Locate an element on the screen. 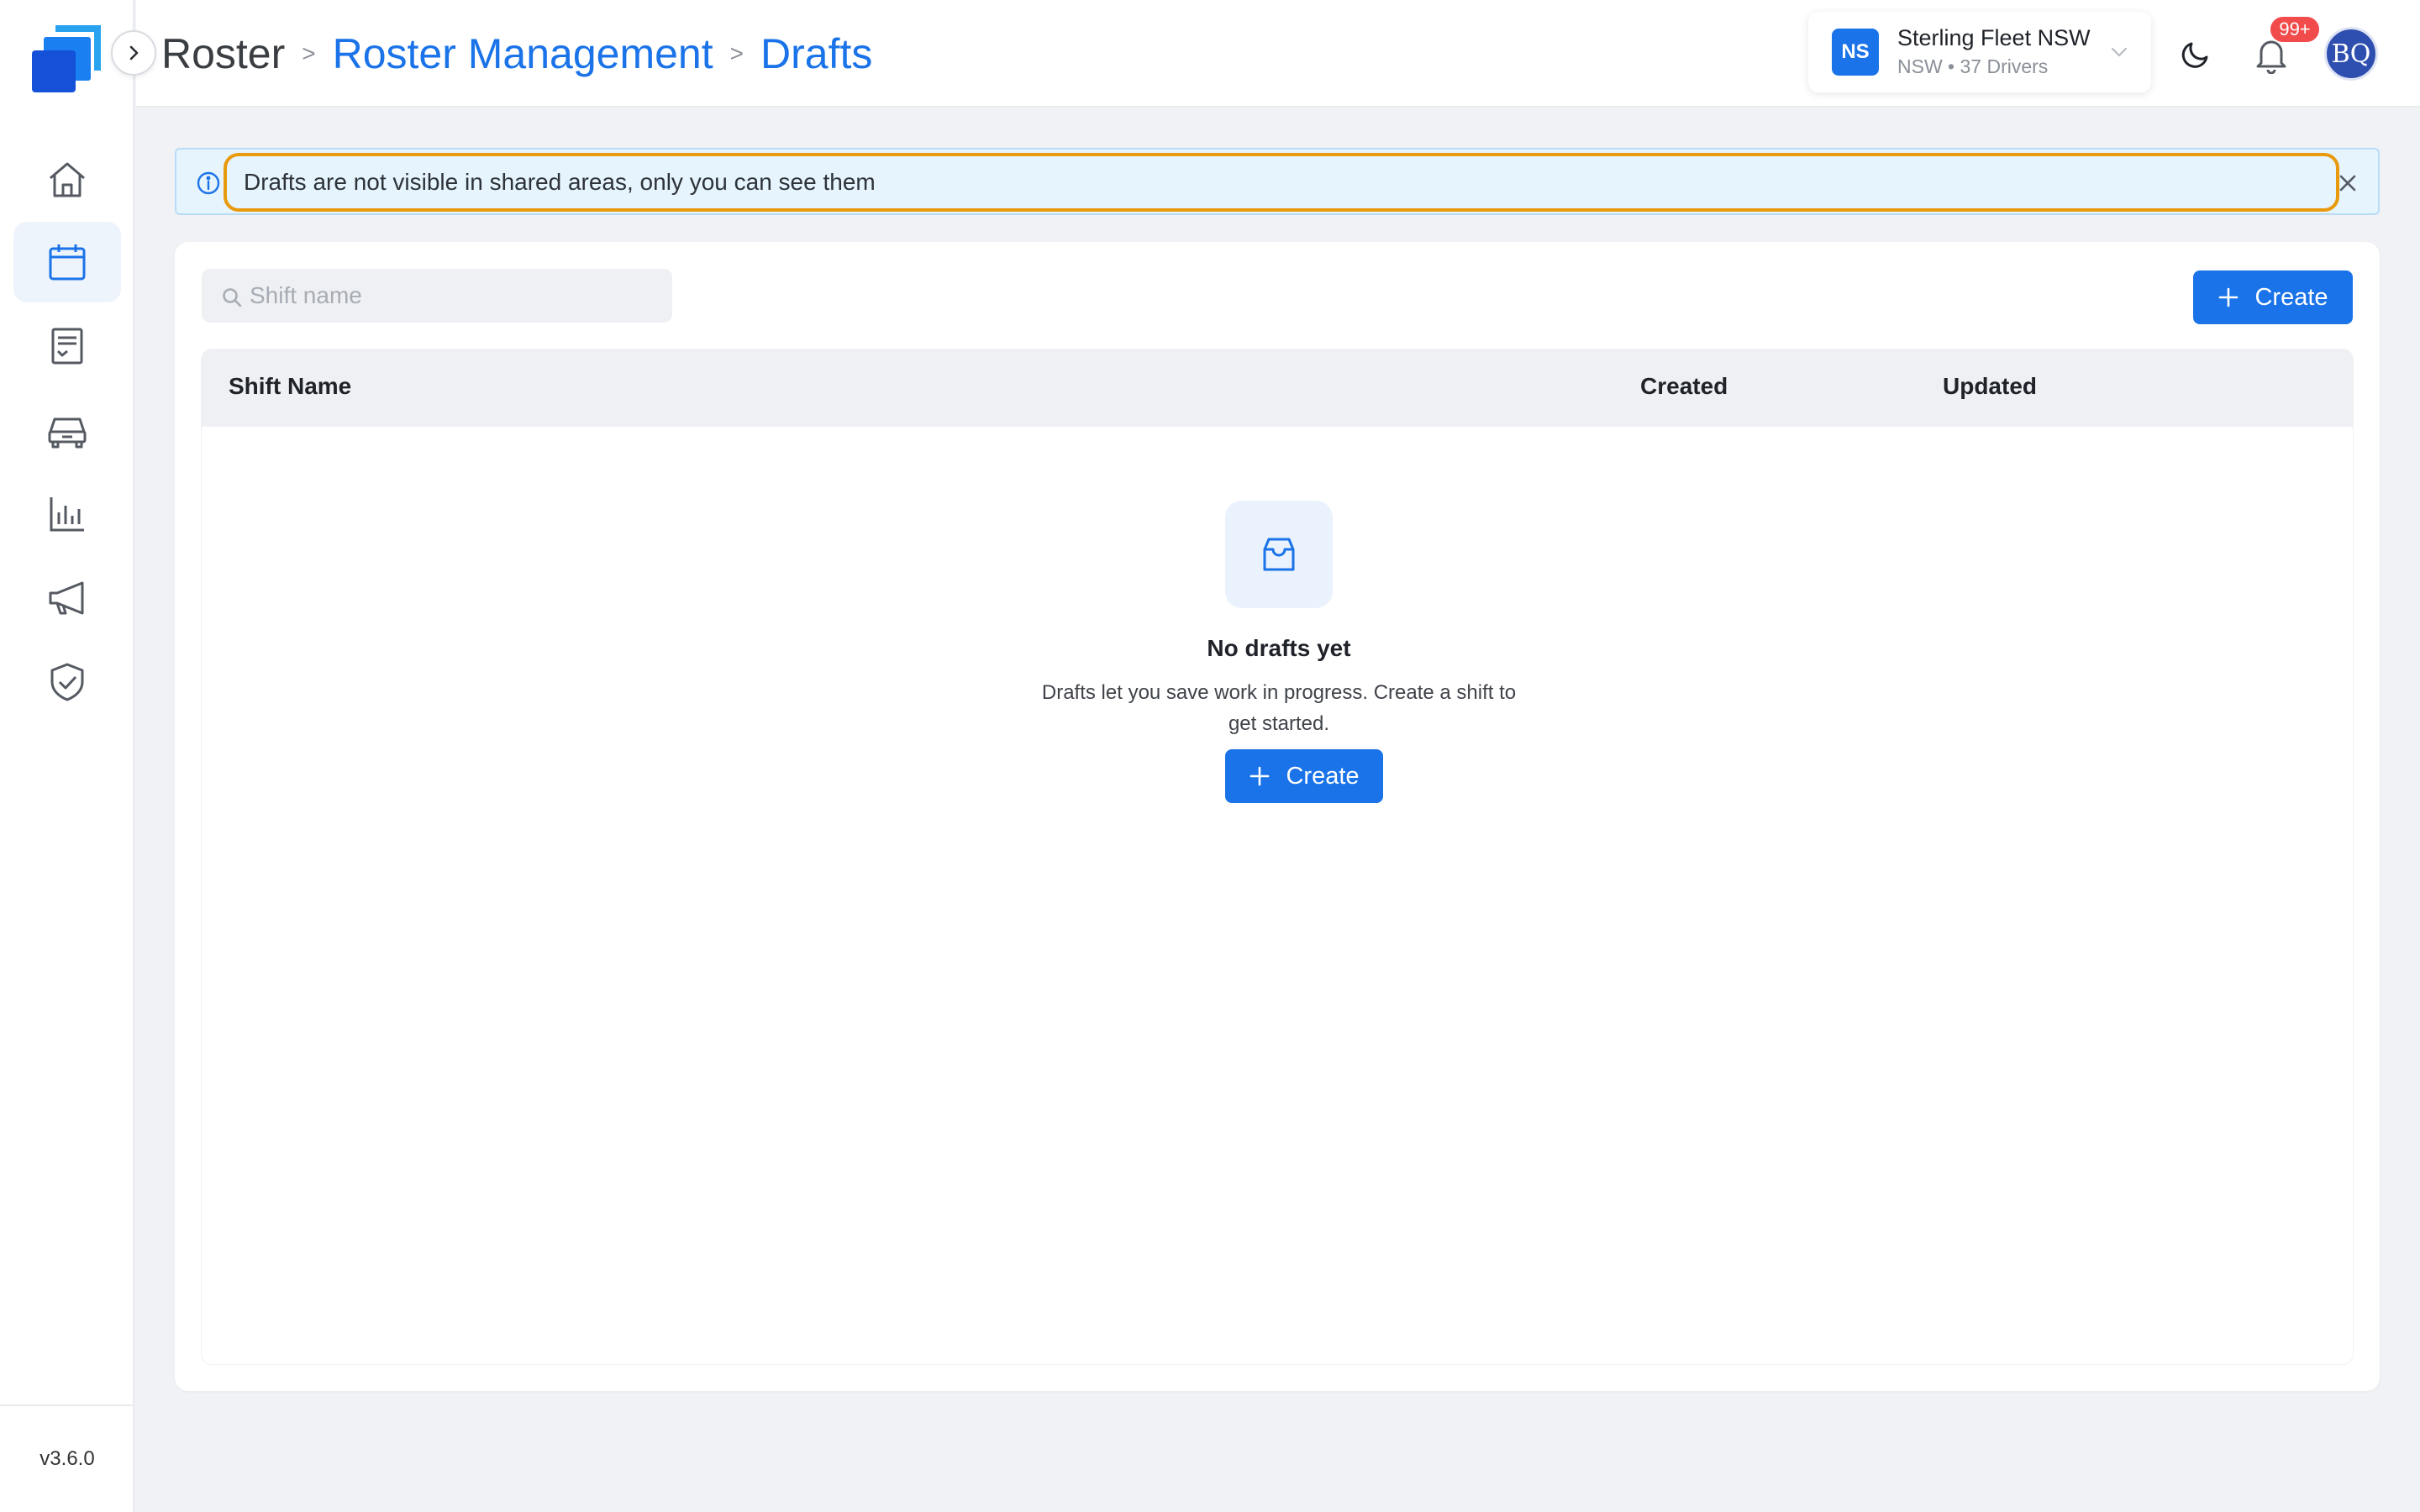  sidebar-item-reports is located at coordinates (67, 514).